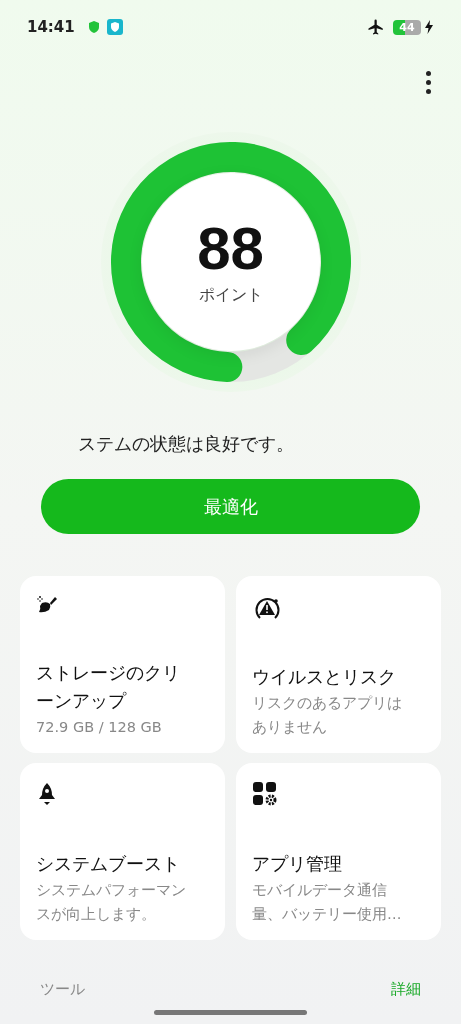  Describe the element at coordinates (429, 27) in the screenshot. I see `charging-icon` at that location.